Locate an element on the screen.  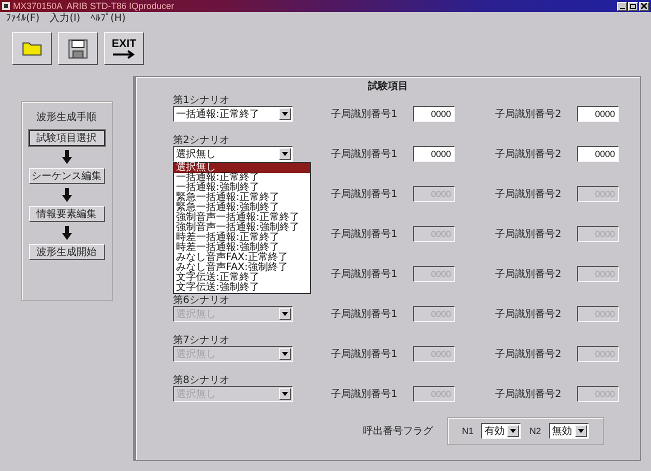
folder-icon is located at coordinates (32, 48).